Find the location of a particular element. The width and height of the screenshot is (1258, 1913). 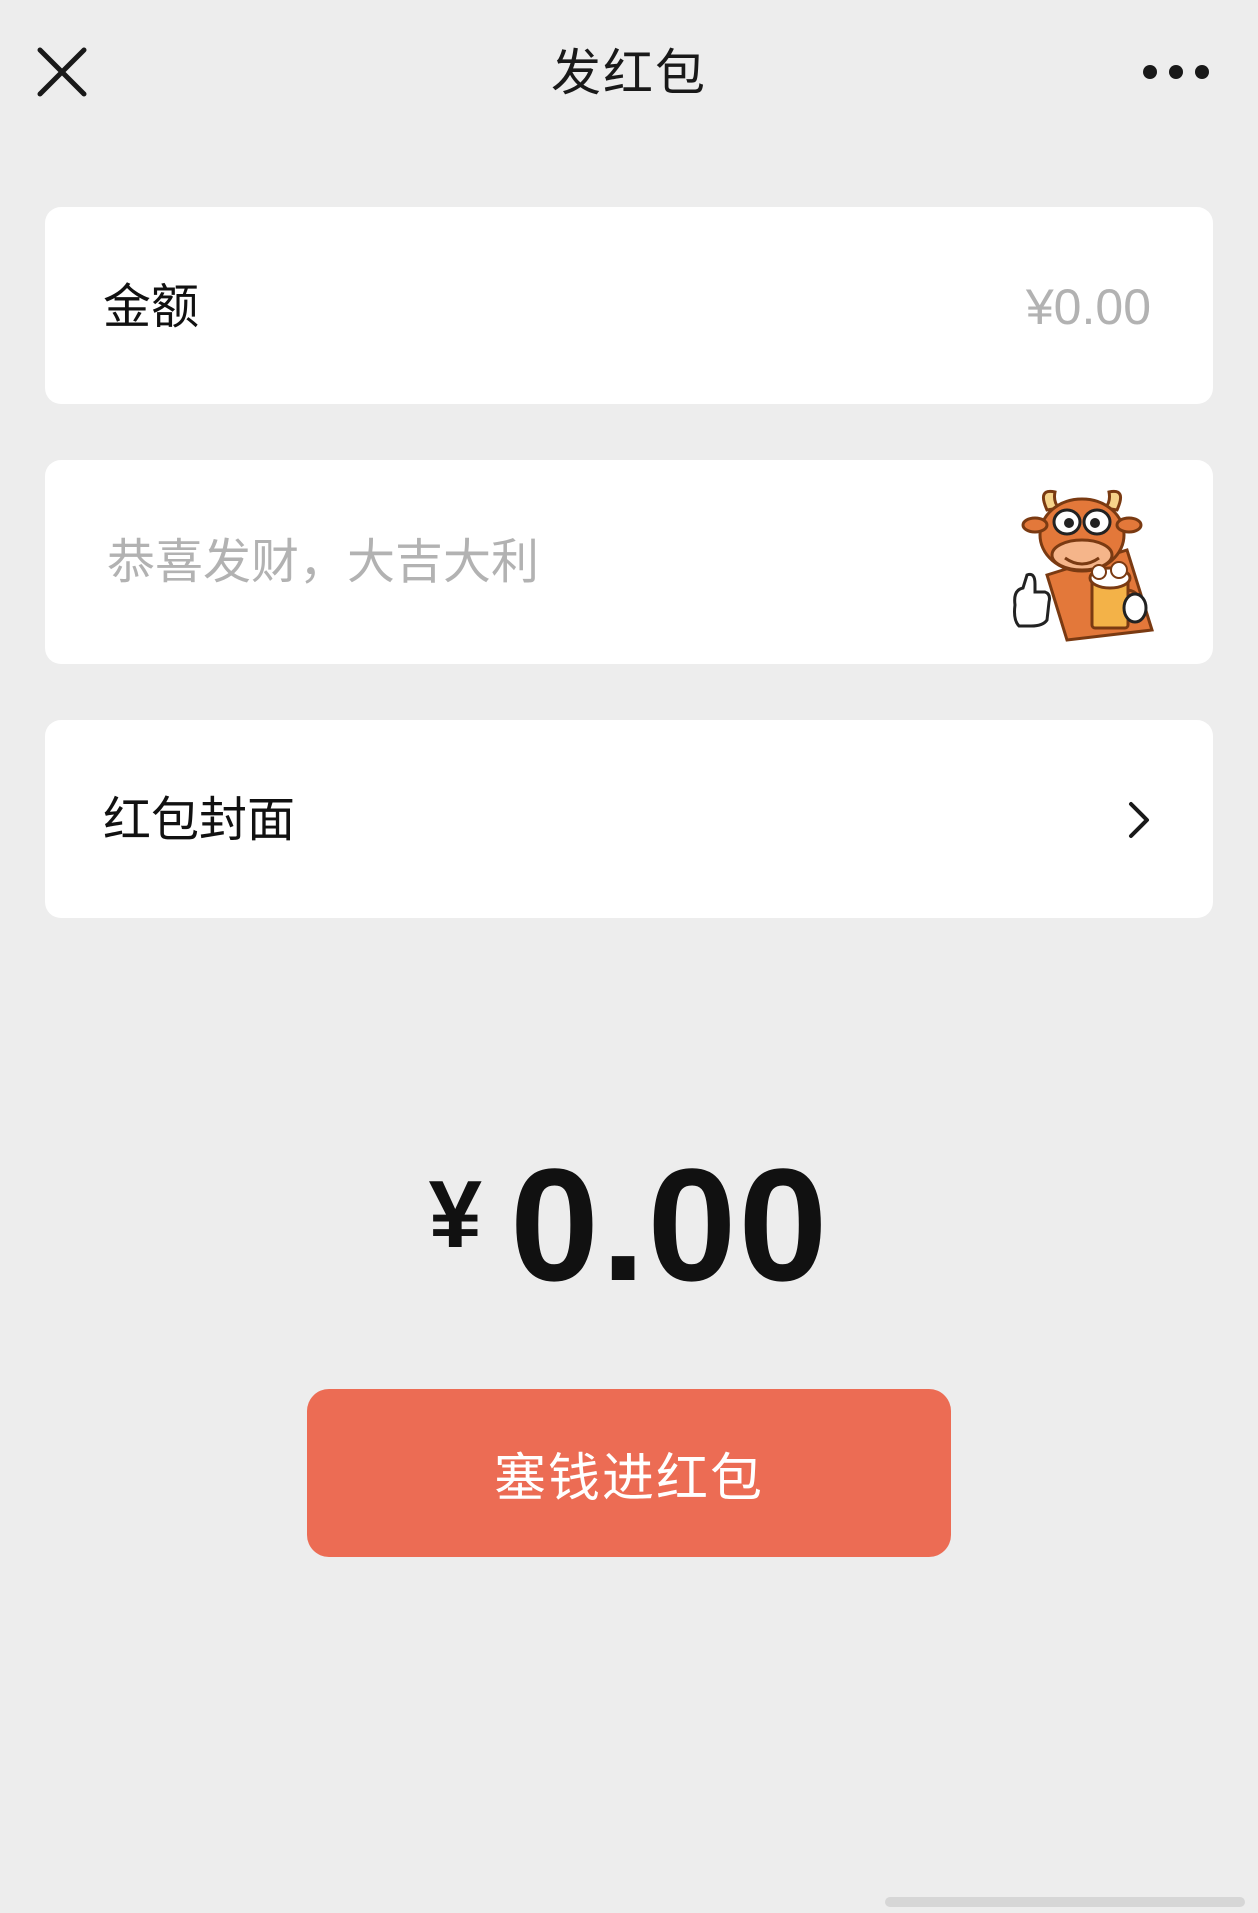

more-dots-icon is located at coordinates (1176, 72).